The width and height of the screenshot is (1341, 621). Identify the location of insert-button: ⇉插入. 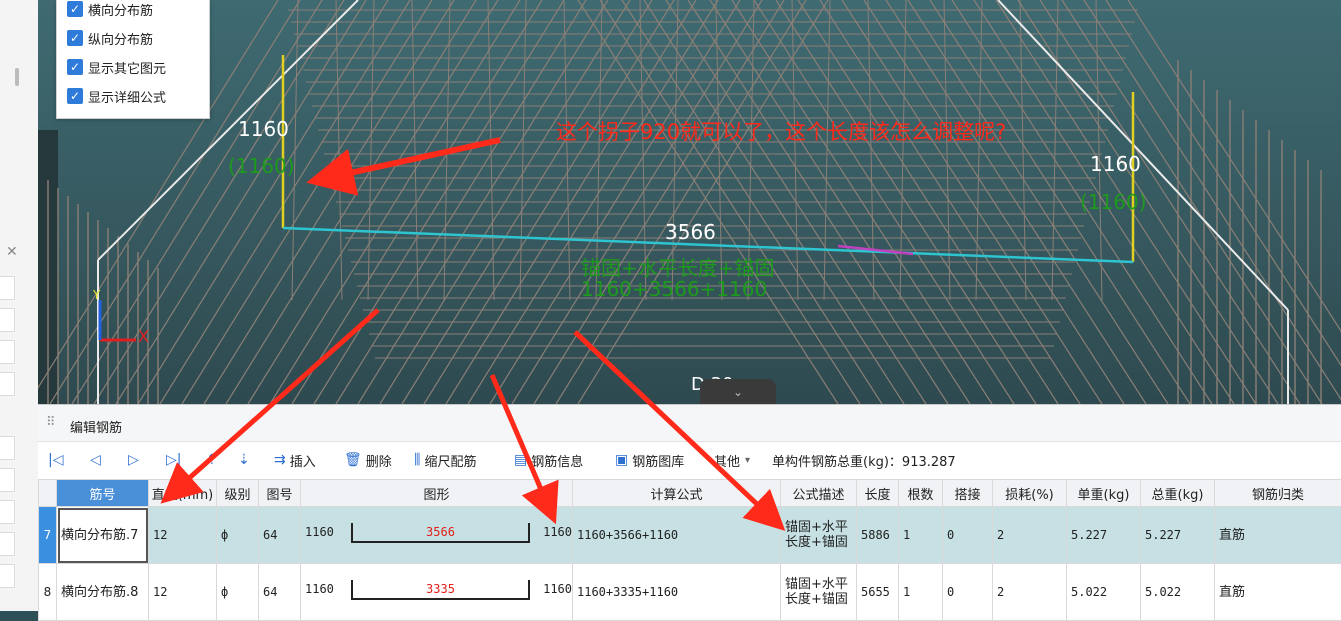
(295, 460).